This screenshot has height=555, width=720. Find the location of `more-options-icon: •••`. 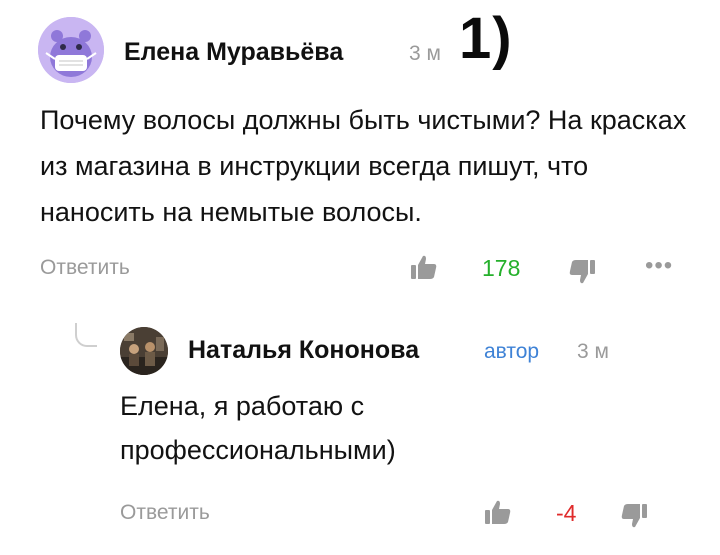

more-options-icon: ••• is located at coordinates (659, 266).